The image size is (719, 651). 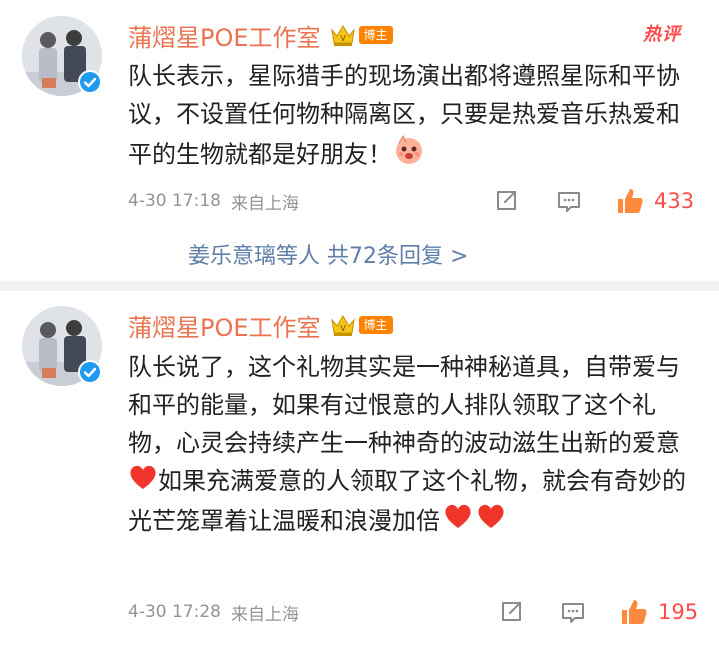 I want to click on comment-date: 4-30 17:28, so click(x=174, y=612).